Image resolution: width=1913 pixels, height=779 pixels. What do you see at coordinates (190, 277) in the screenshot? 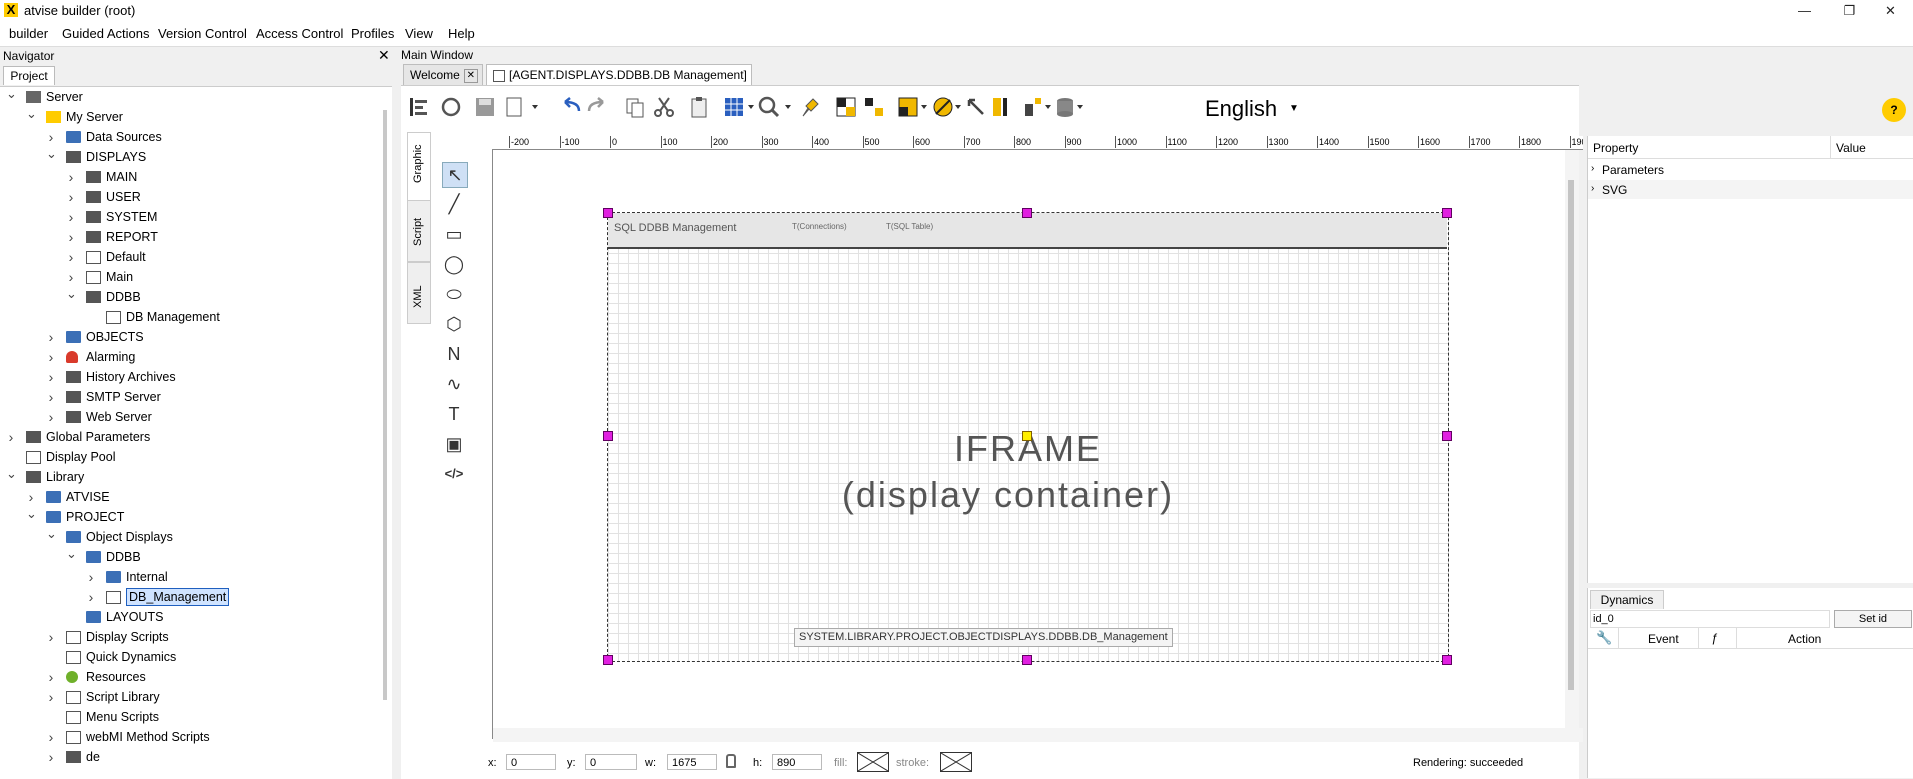
I see `tree-item-main: › Main` at bounding box center [190, 277].